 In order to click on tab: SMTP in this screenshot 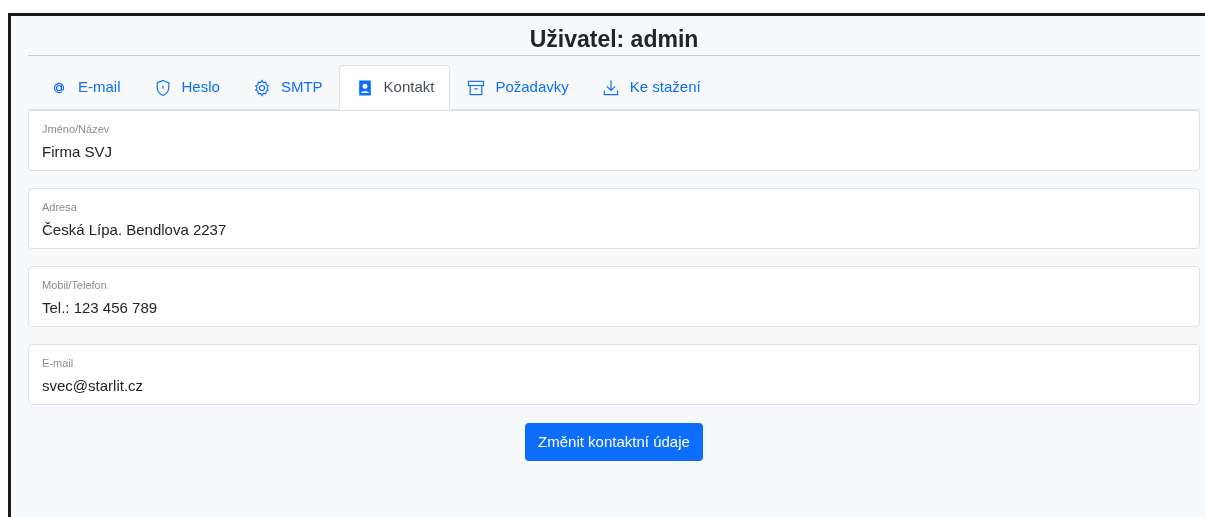, I will do `click(287, 87)`.